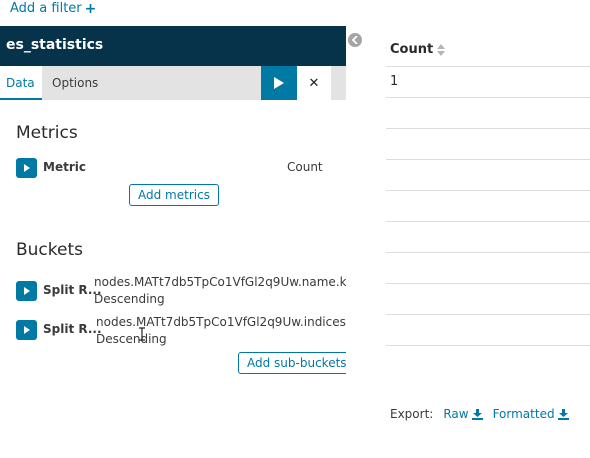  I want to click on export-formatted-link: Formatted, so click(531, 414).